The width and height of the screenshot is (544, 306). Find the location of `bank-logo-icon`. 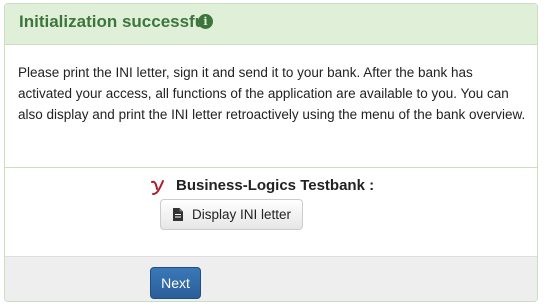

bank-logo-icon is located at coordinates (157, 187).